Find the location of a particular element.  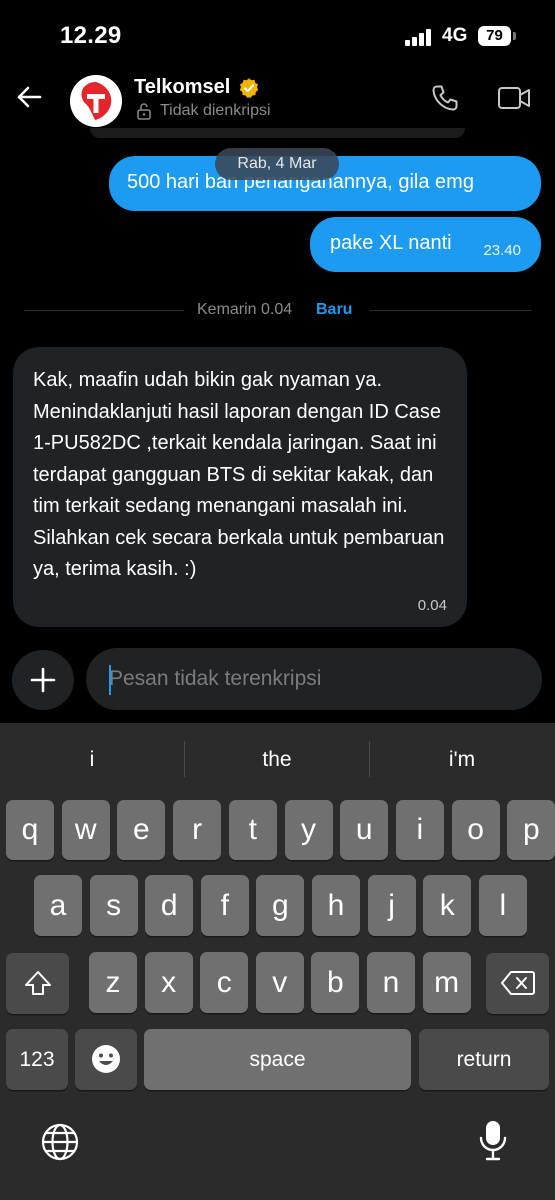

globe-icon is located at coordinates (60, 1142).